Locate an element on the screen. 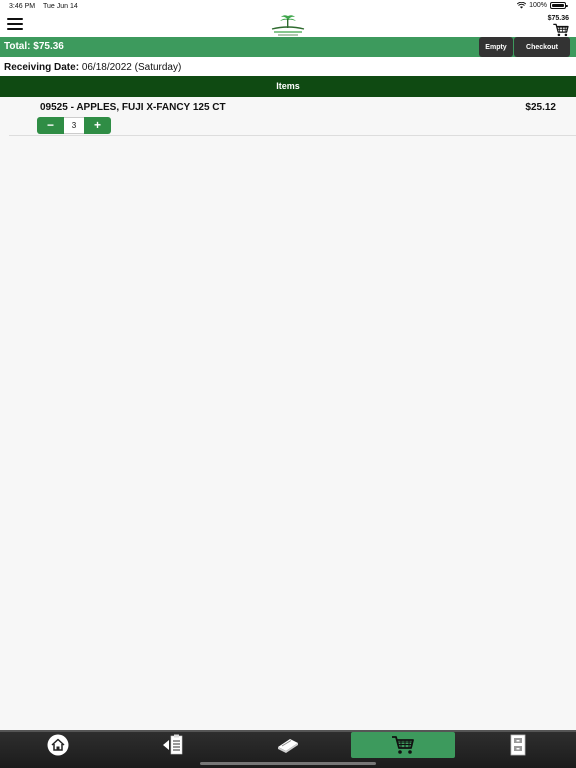 The height and width of the screenshot is (768, 576). total-summary: Total: $75.36 is located at coordinates (34, 46).